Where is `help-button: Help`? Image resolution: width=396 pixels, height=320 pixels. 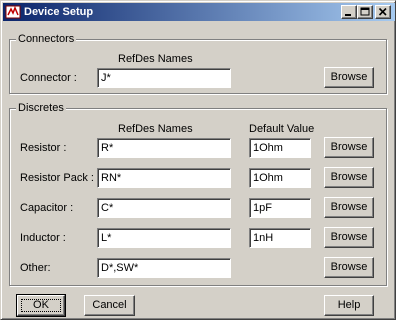
help-button: Help is located at coordinates (349, 305).